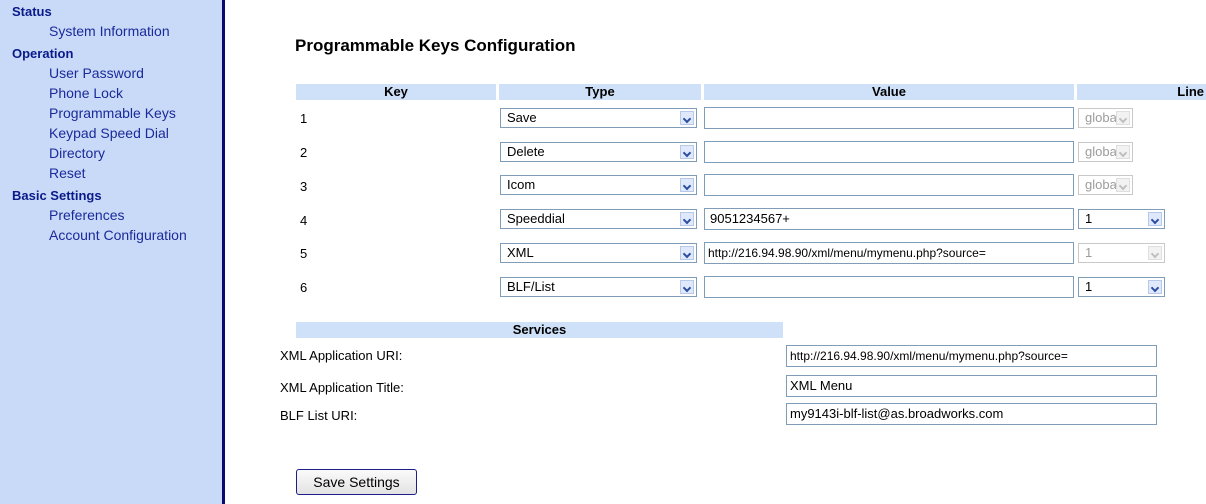 The width and height of the screenshot is (1206, 504). What do you see at coordinates (112, 113) in the screenshot?
I see `nav-item-programmable-keys: Programmable Keys` at bounding box center [112, 113].